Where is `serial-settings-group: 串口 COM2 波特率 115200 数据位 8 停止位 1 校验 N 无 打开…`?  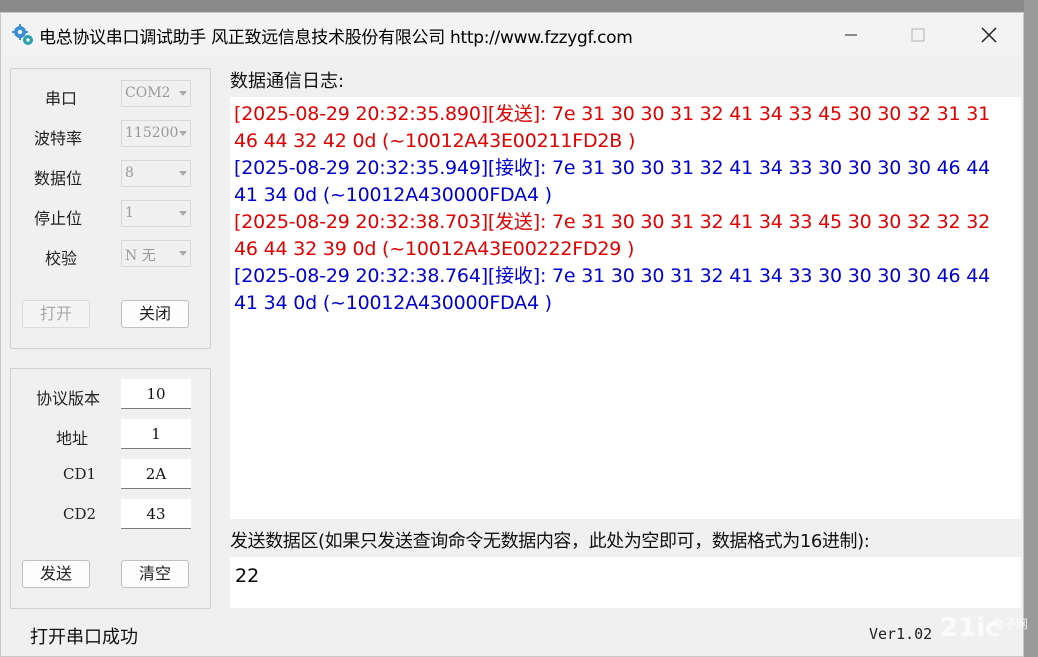 serial-settings-group: 串口 COM2 波特率 115200 数据位 8 停止位 1 校验 N 无 打开… is located at coordinates (110, 208).